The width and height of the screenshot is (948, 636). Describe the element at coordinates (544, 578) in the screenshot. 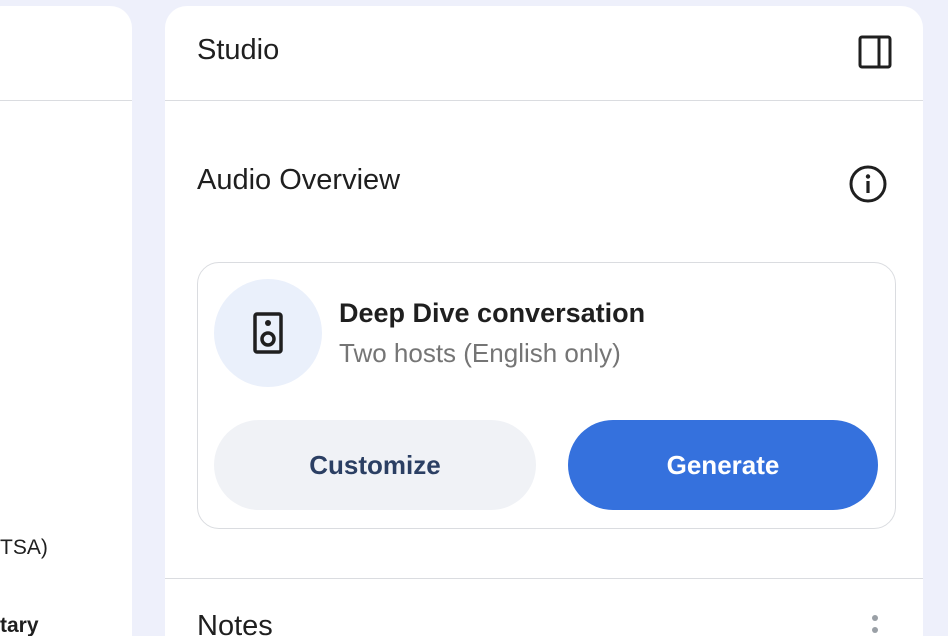

I see `notes-divider` at that location.